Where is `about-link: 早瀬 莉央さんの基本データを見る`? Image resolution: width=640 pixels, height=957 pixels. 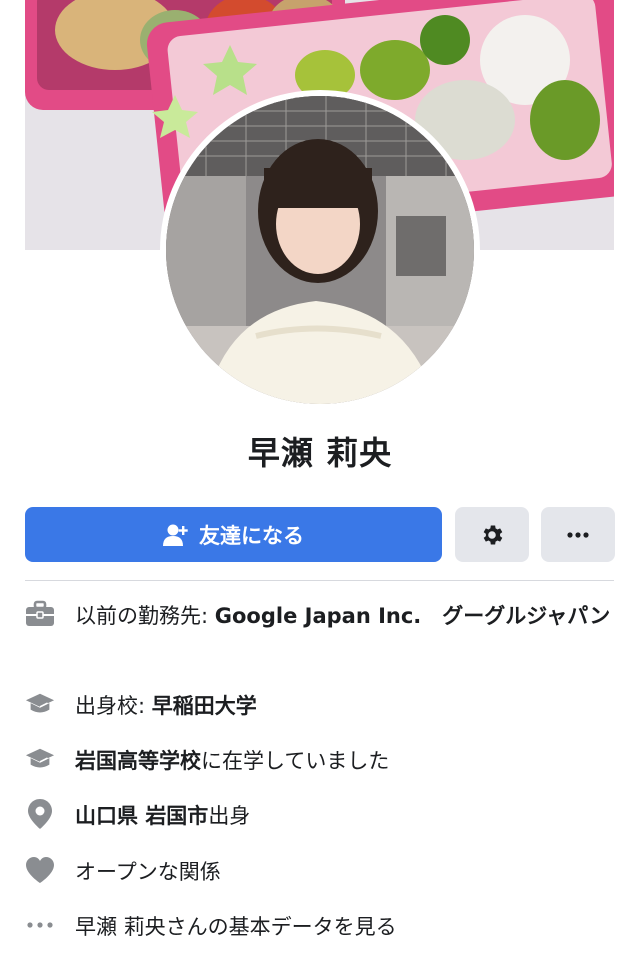
about-link: 早瀬 莉央さんの基本データを見る is located at coordinates (236, 927).